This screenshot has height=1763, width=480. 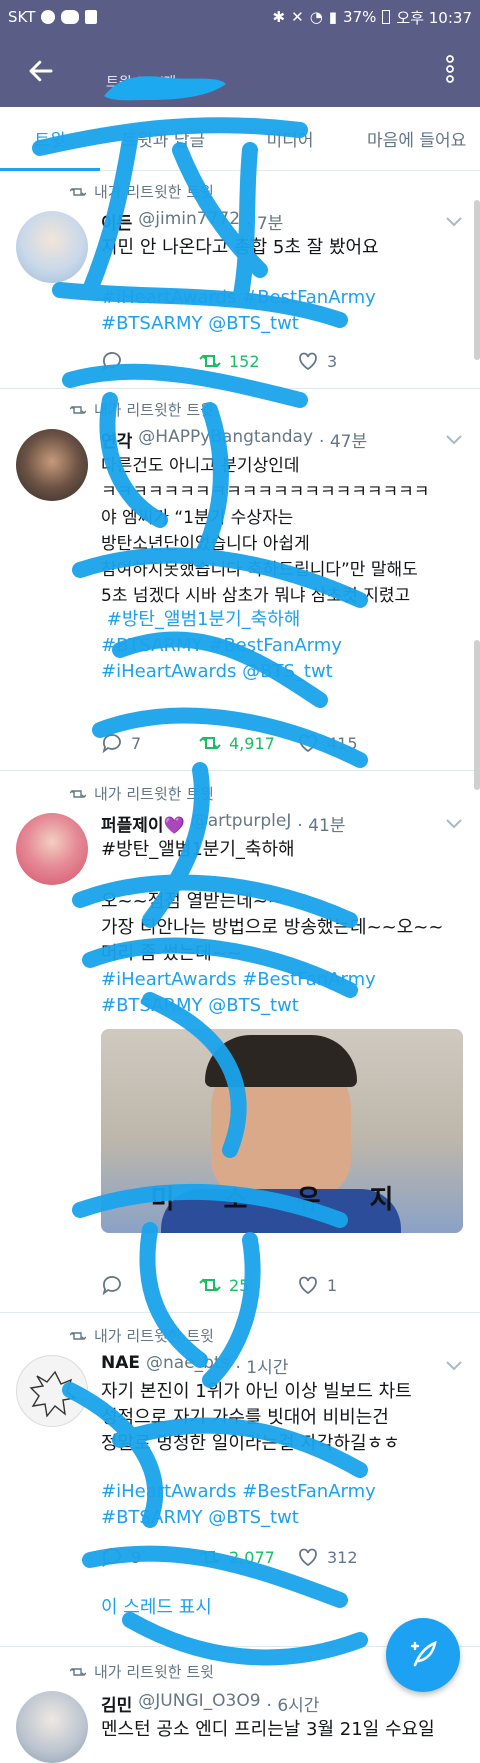 I want to click on show-thread-link: 이 스레드 표시, so click(x=156, y=1606).